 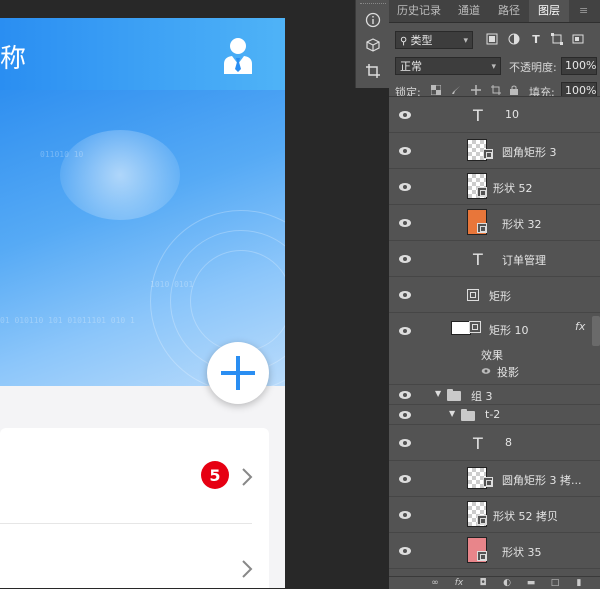 I want to click on trash-icon: ▮, so click(x=579, y=583).